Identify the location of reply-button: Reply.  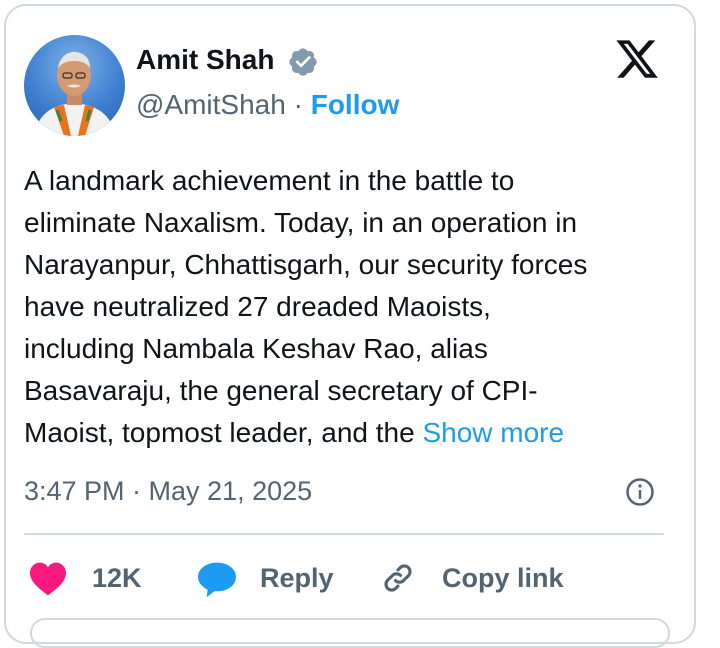
(271, 579).